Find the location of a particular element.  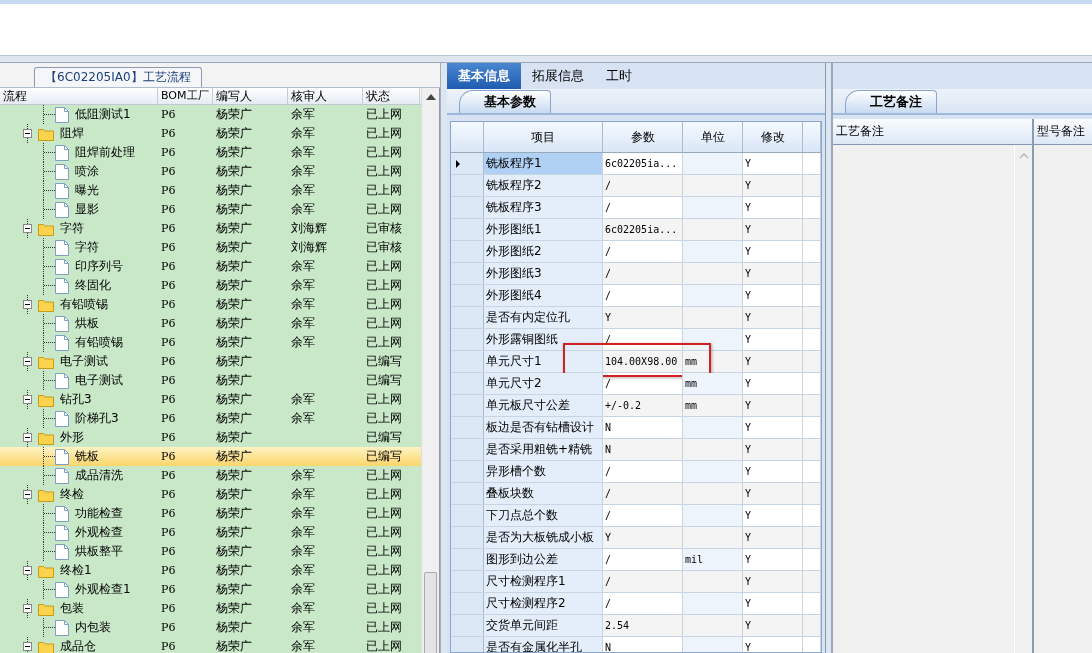

tree-row: 功能检查 P6 杨荣广 余军 已上网 is located at coordinates (210, 513).